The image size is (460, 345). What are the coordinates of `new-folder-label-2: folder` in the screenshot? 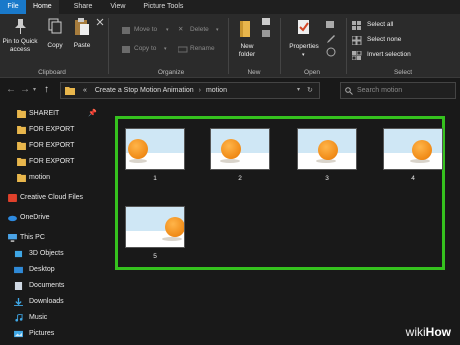 It's located at (247, 54).